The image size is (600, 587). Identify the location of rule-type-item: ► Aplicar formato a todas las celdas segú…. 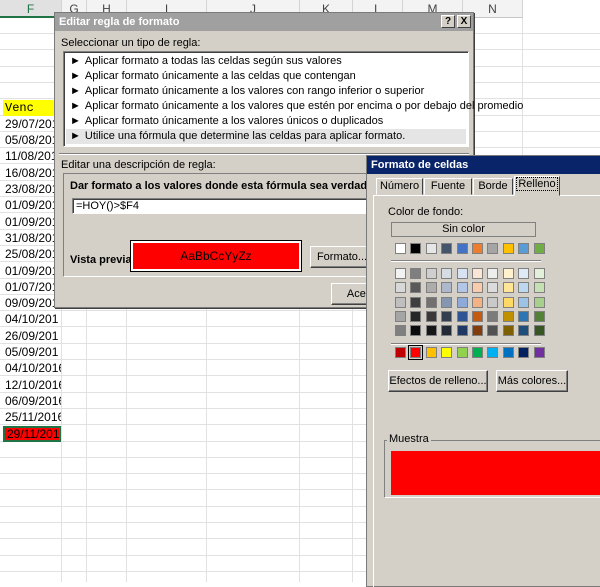
(266, 61).